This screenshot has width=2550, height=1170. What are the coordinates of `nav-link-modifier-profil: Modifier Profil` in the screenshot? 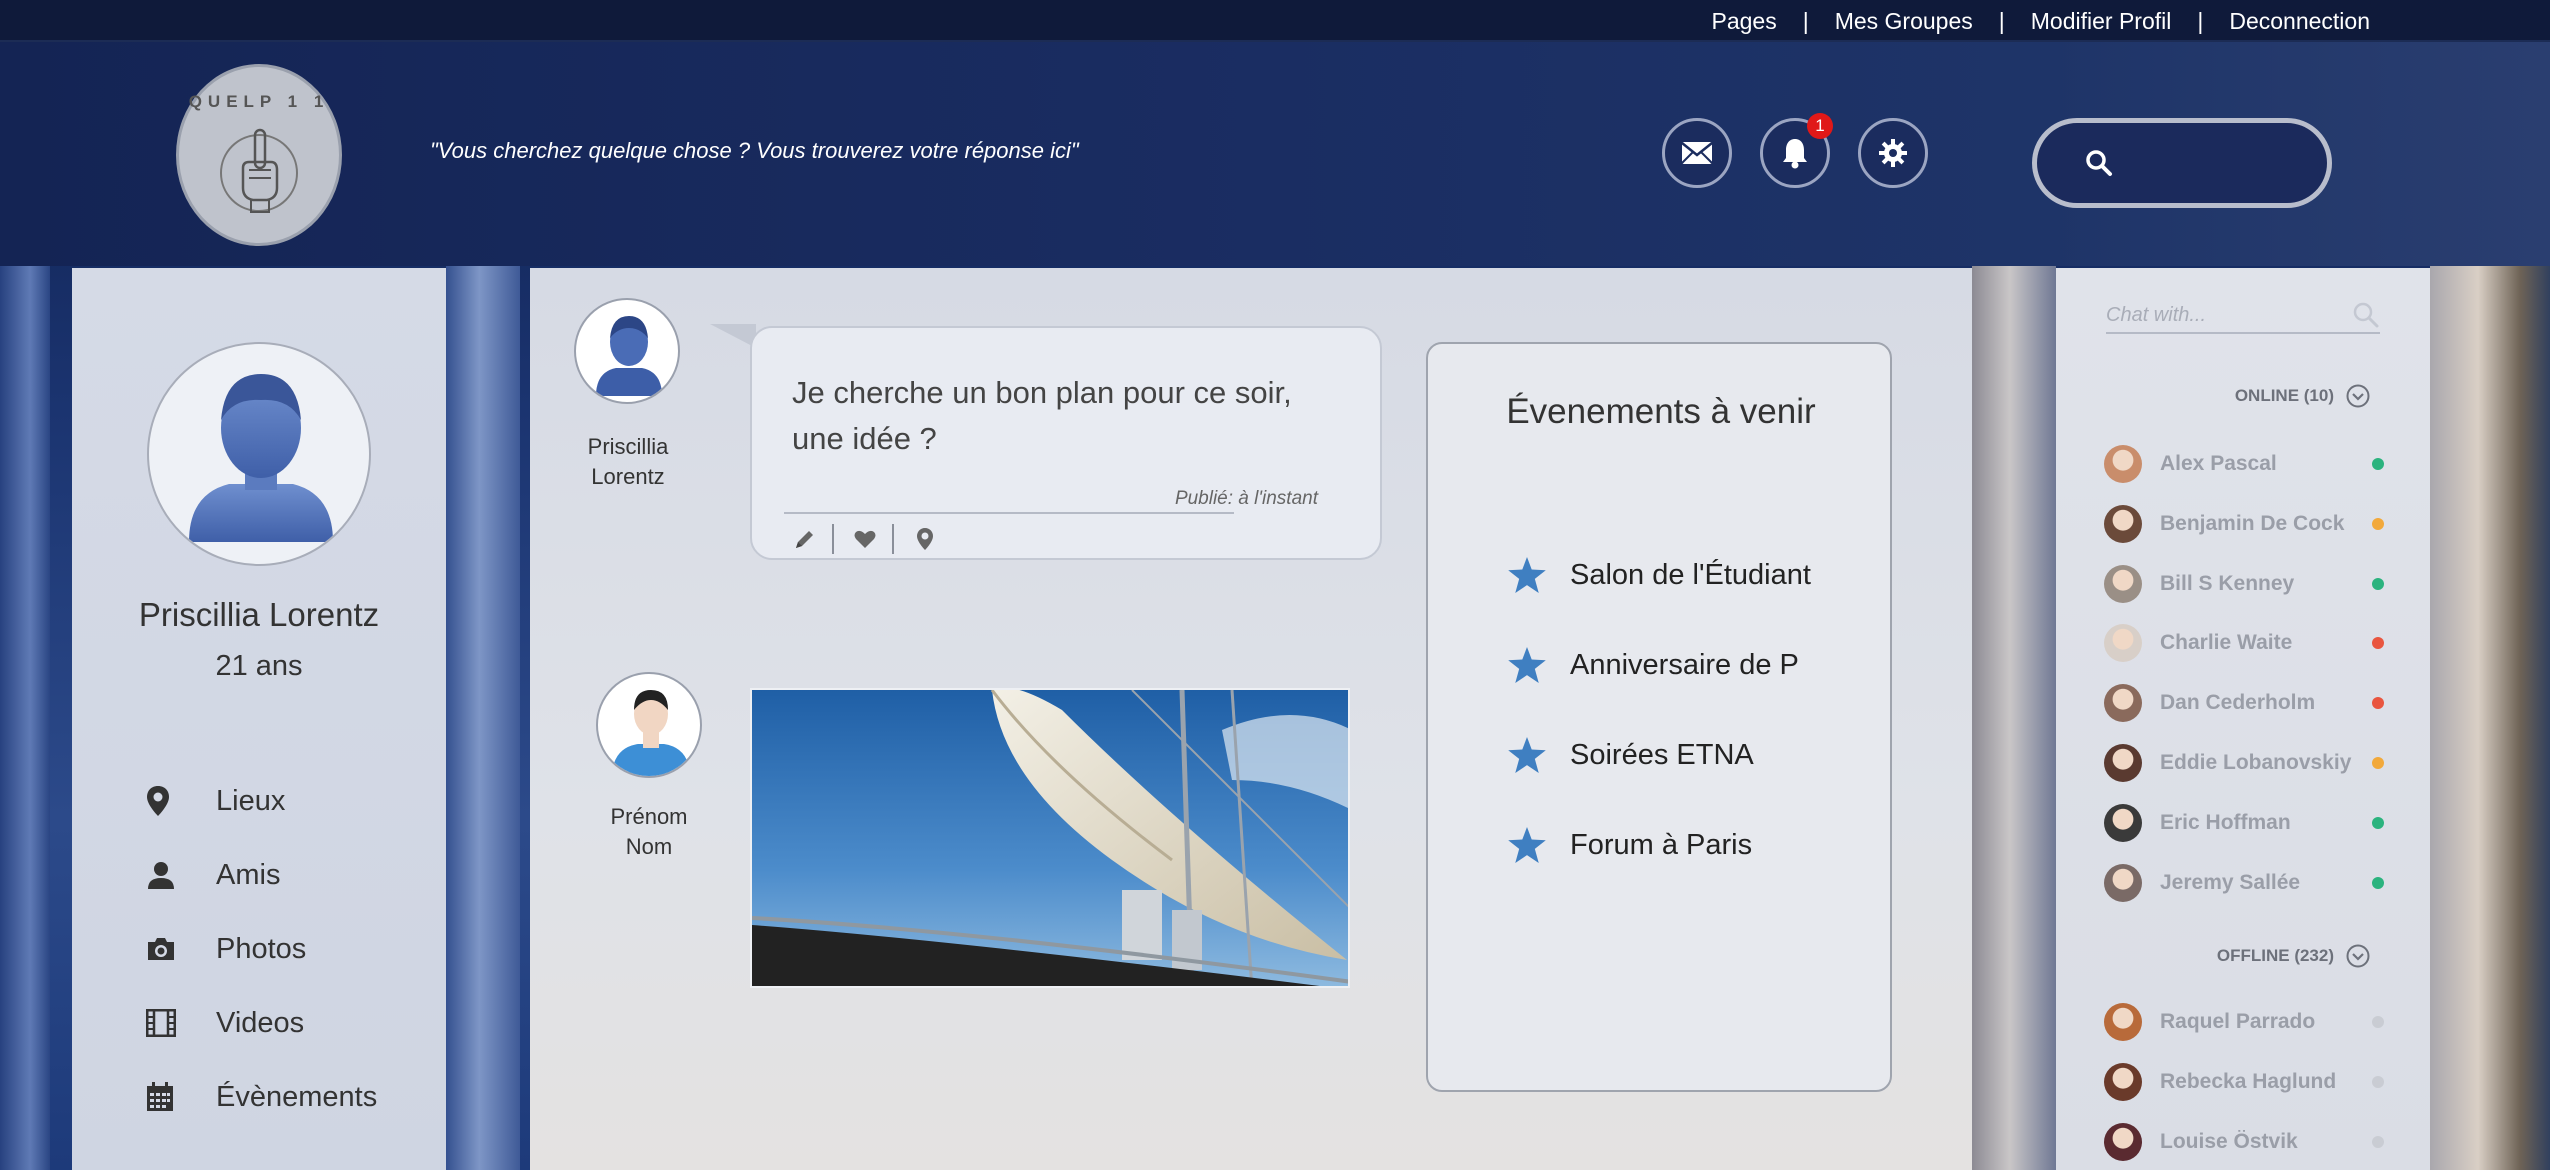 It's located at (2101, 21).